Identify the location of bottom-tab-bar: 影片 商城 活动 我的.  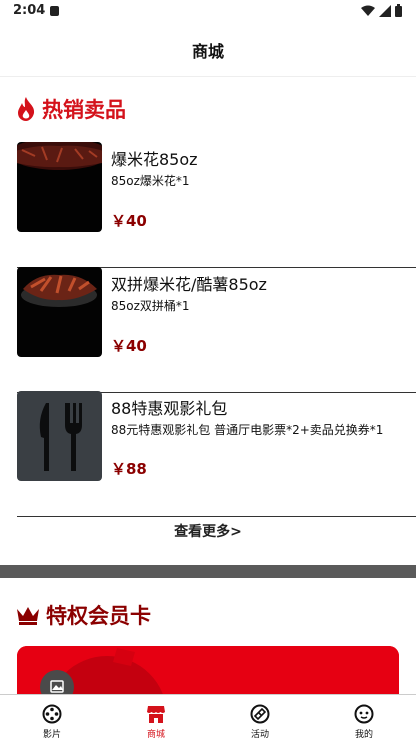
(208, 718).